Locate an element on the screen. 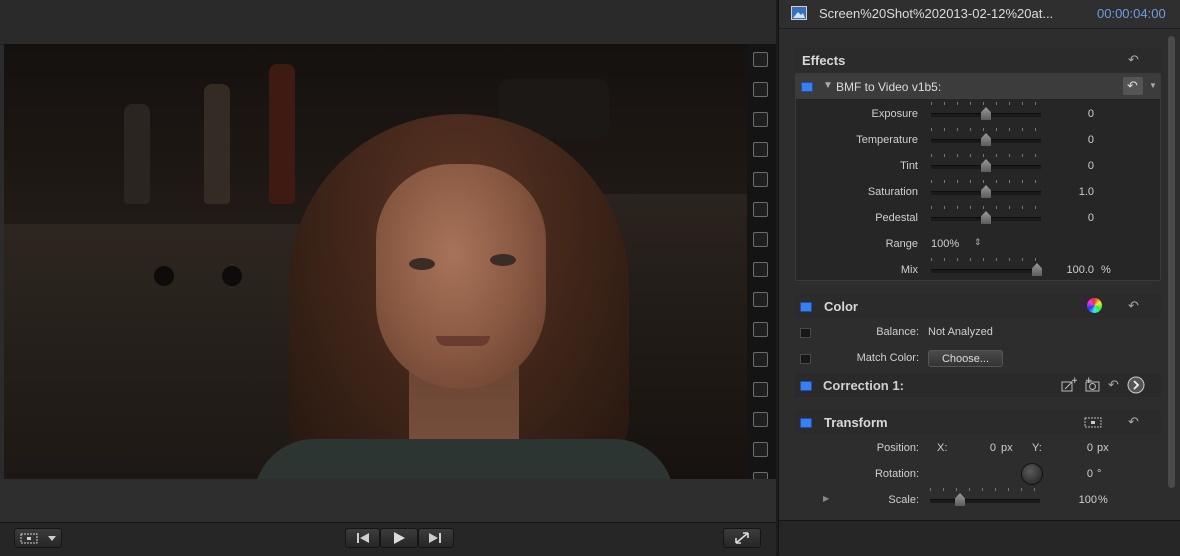  effect-enable-checkbox is located at coordinates (807, 87).